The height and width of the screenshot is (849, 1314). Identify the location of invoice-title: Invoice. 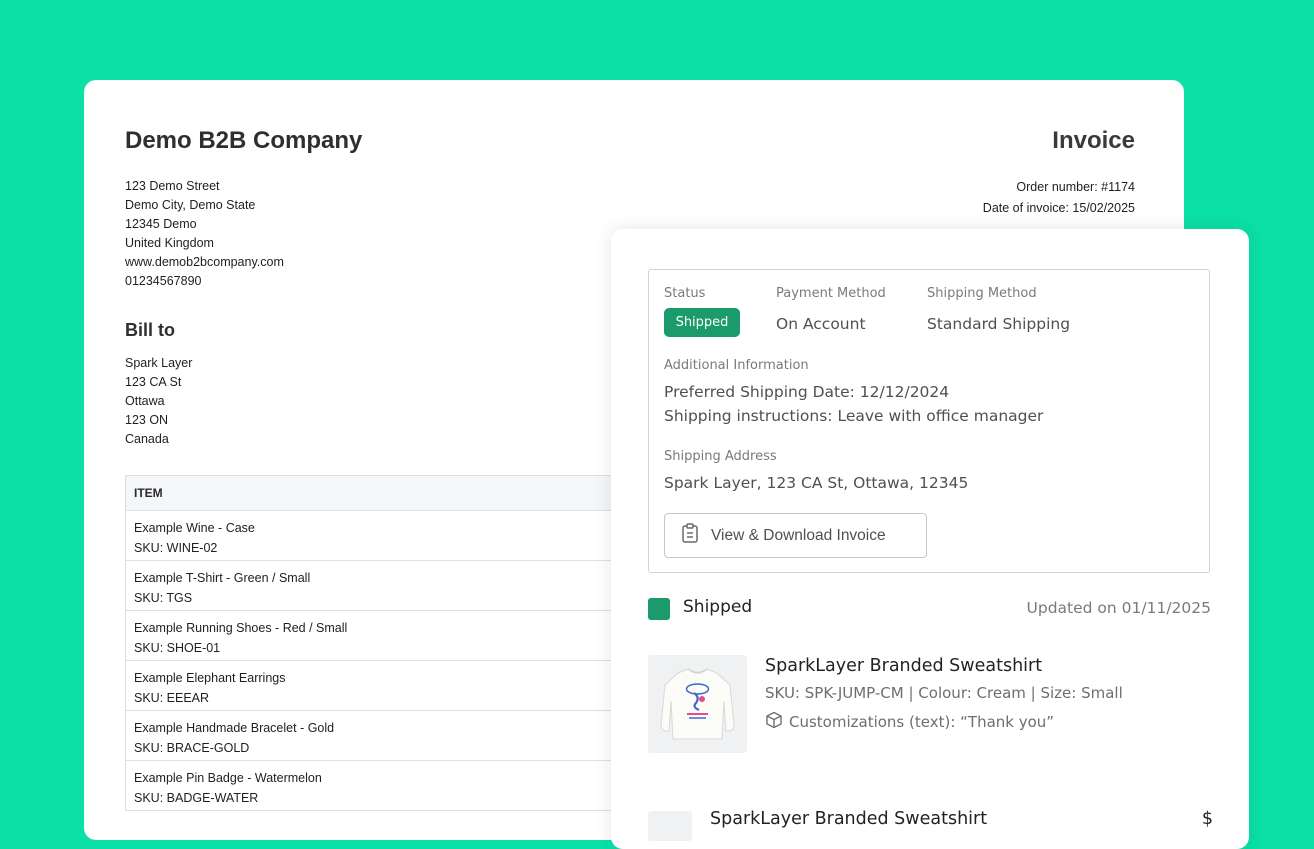
(1093, 140).